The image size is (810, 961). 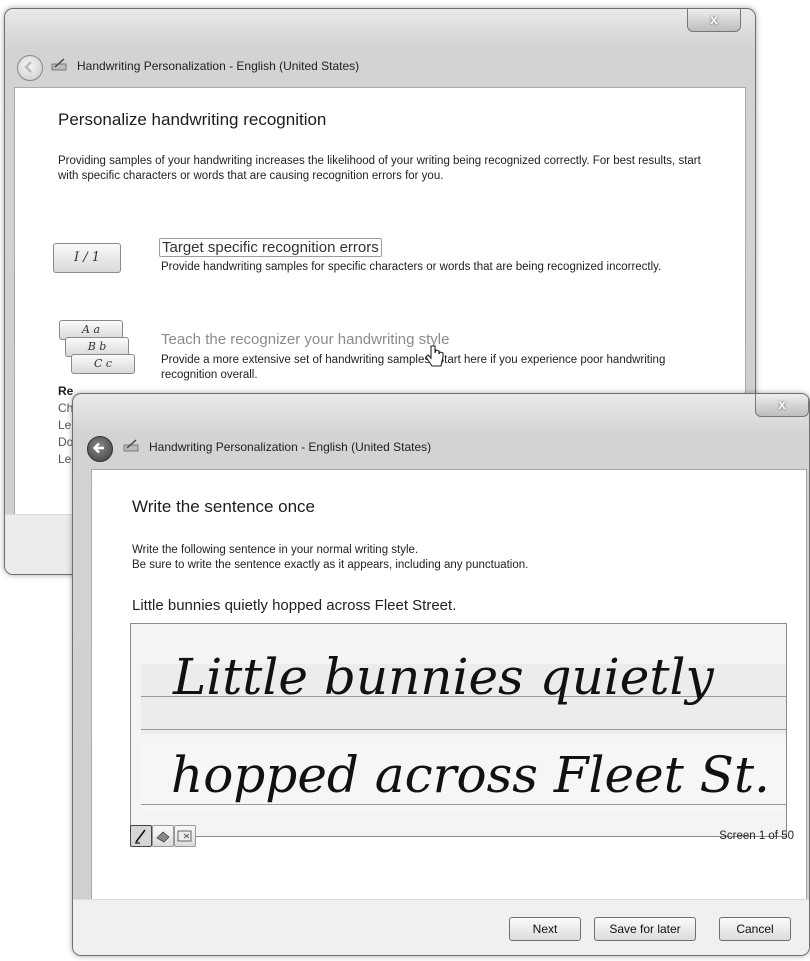 What do you see at coordinates (443, 677) in the screenshot?
I see `ink-line-1: Little bunnies quietly` at bounding box center [443, 677].